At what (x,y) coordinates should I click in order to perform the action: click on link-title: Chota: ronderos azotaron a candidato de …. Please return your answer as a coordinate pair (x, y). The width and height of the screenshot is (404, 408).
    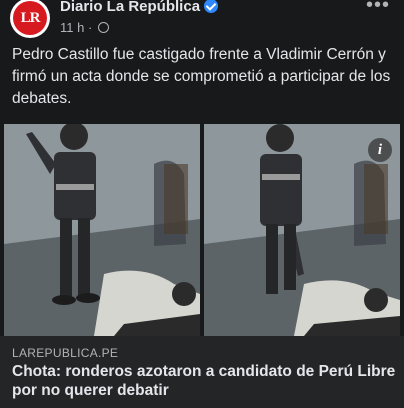
    Looking at the image, I should click on (204, 381).